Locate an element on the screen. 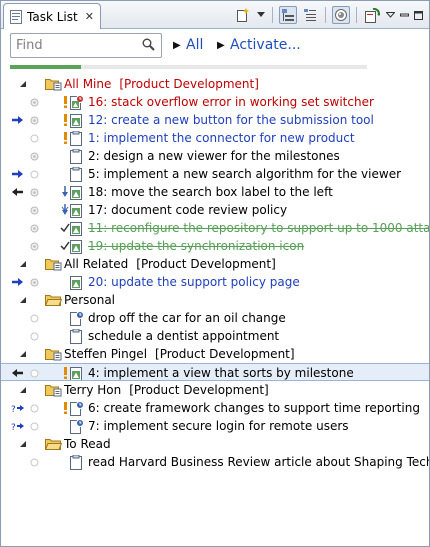  find-field is located at coordinates (86, 45).